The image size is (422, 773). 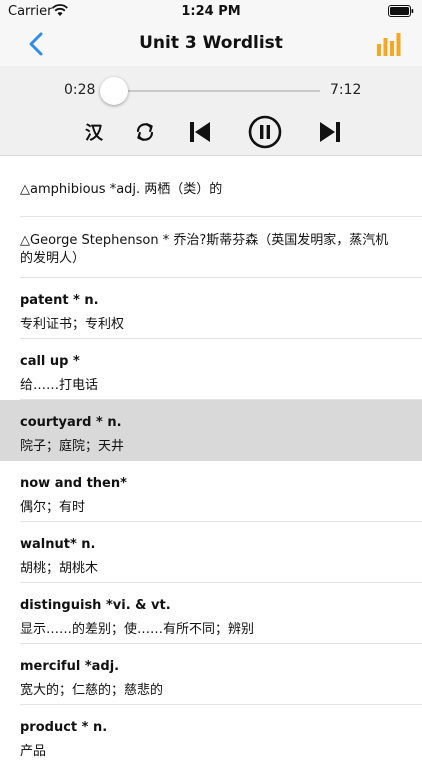 I want to click on status-bar: Carrier 1:24 PM, so click(x=211, y=11).